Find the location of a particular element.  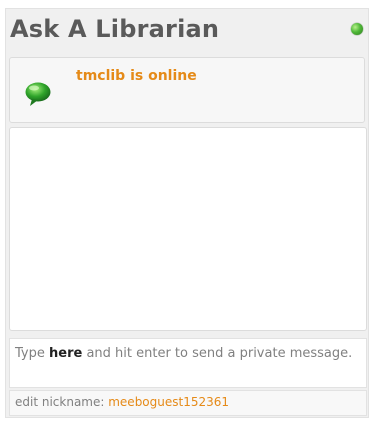

input-hint-here: here is located at coordinates (66, 353).